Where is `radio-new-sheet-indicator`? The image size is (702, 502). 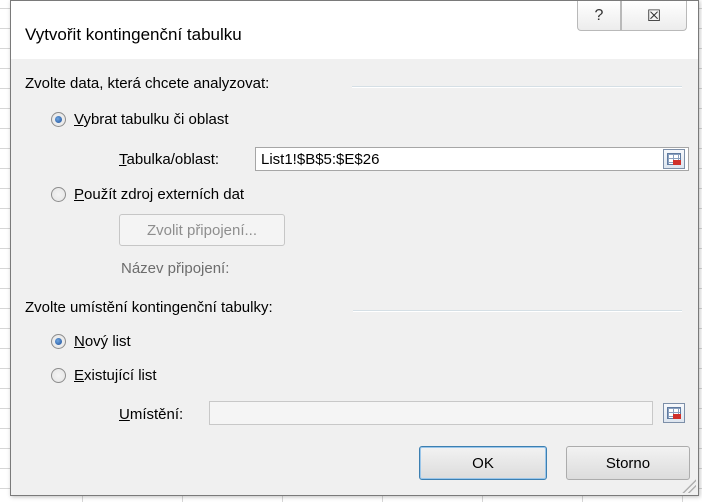 radio-new-sheet-indicator is located at coordinates (58, 341).